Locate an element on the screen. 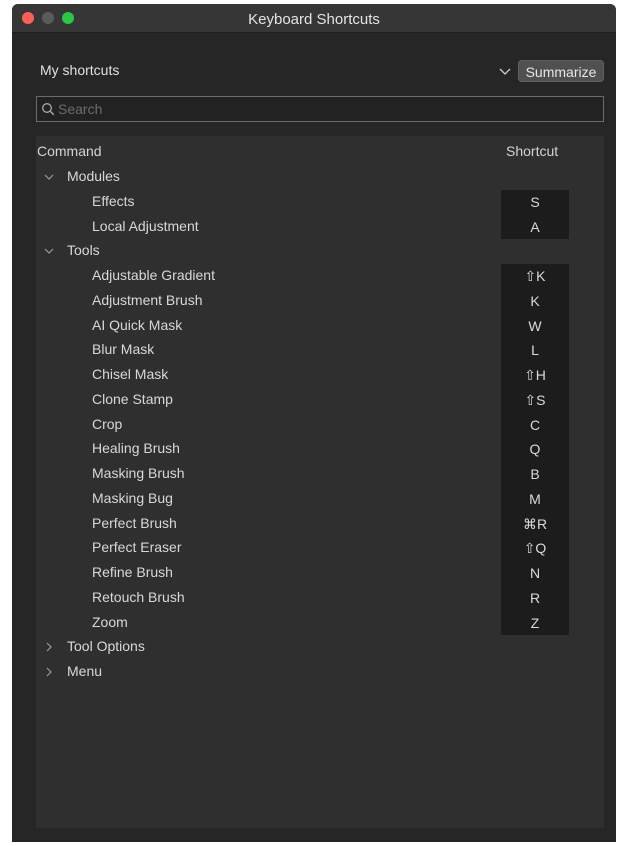 The height and width of the screenshot is (846, 628). shortcut-key: N is located at coordinates (535, 573).